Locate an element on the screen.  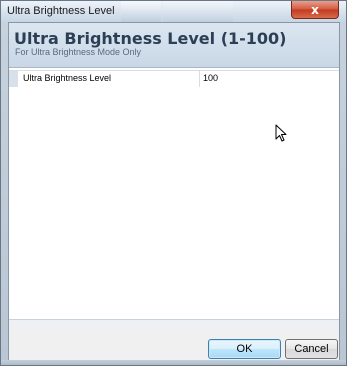
title-bar: Ultra Brightness Level x is located at coordinates (173, 11).